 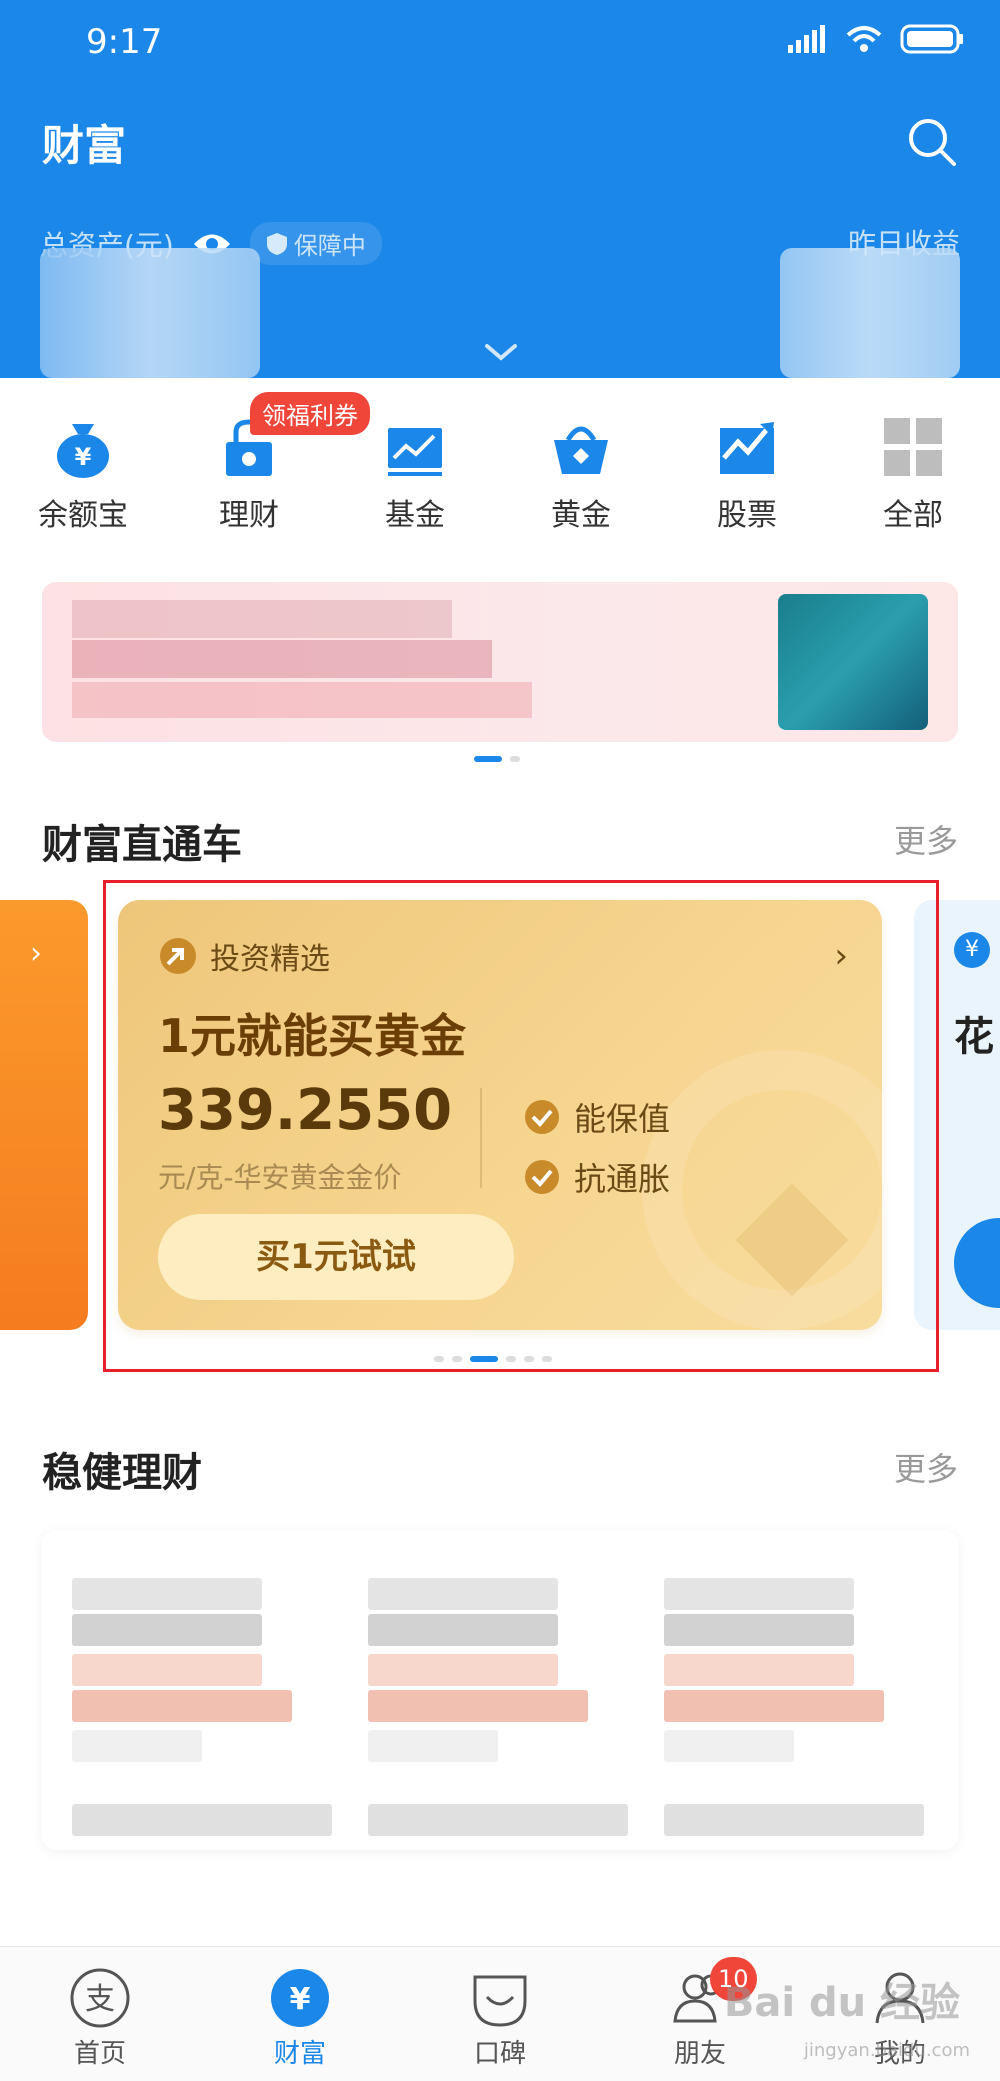 I want to click on total-assets-value-blurred, so click(x=150, y=313).